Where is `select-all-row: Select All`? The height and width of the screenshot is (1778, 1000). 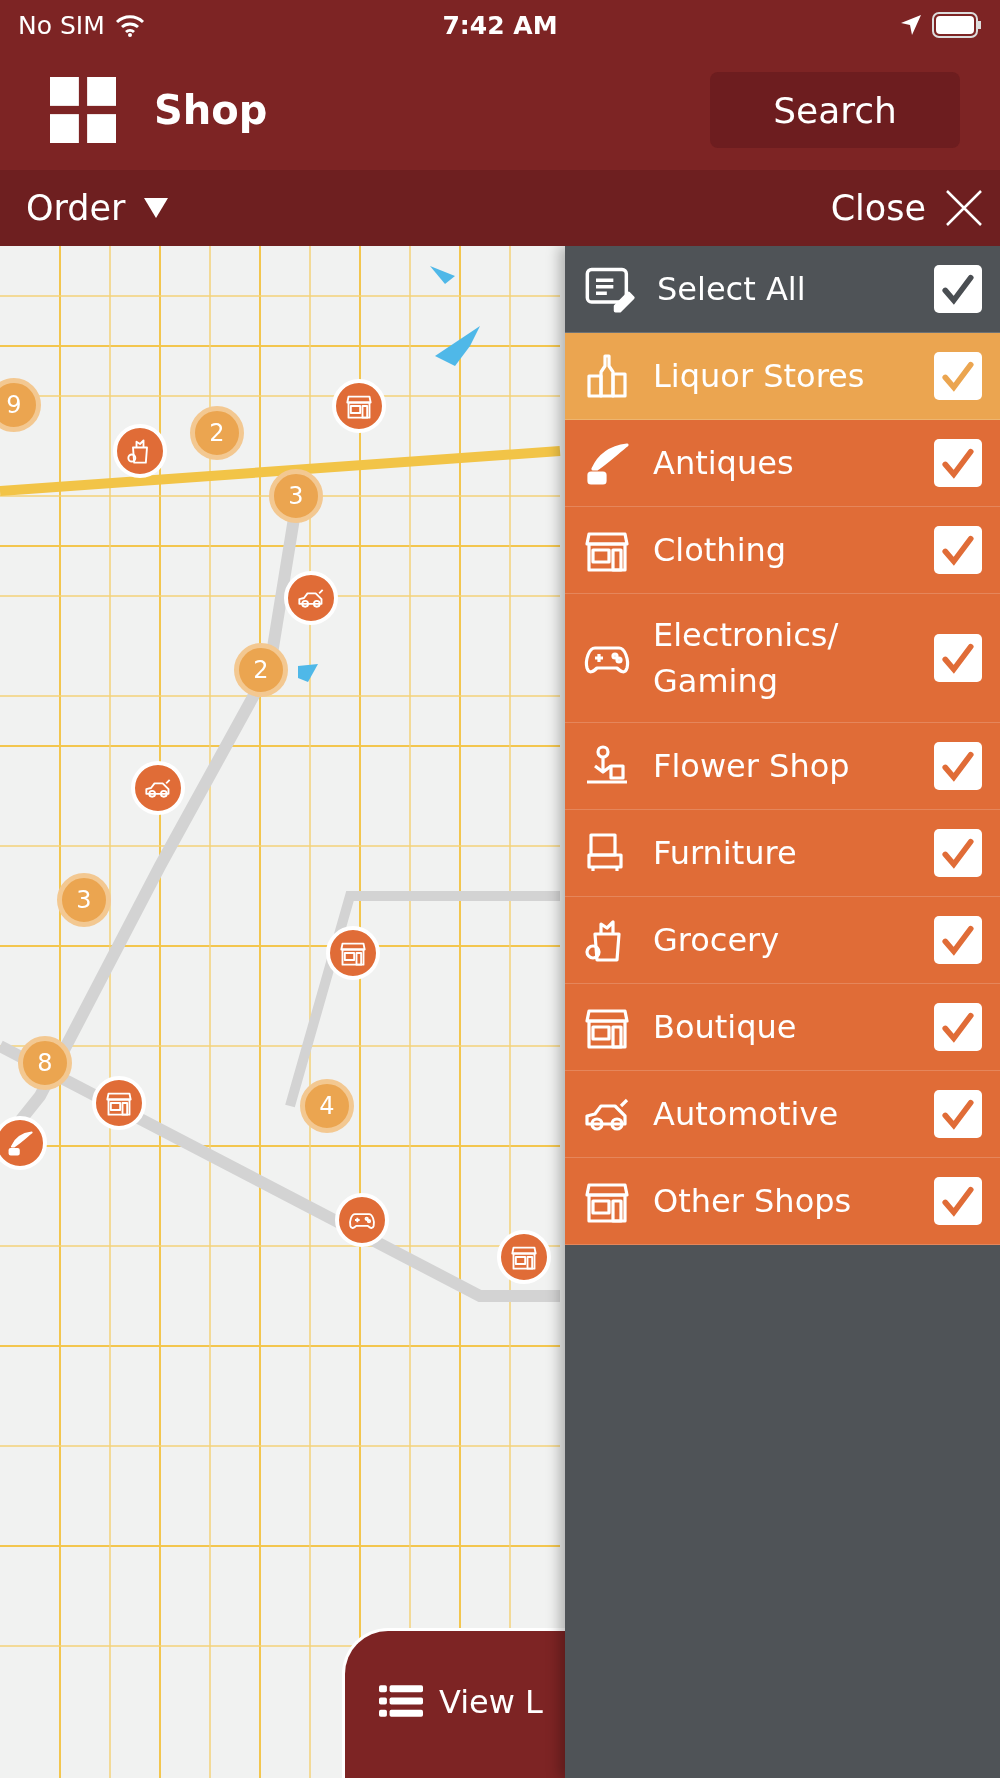
select-all-row: Select All is located at coordinates (782, 289).